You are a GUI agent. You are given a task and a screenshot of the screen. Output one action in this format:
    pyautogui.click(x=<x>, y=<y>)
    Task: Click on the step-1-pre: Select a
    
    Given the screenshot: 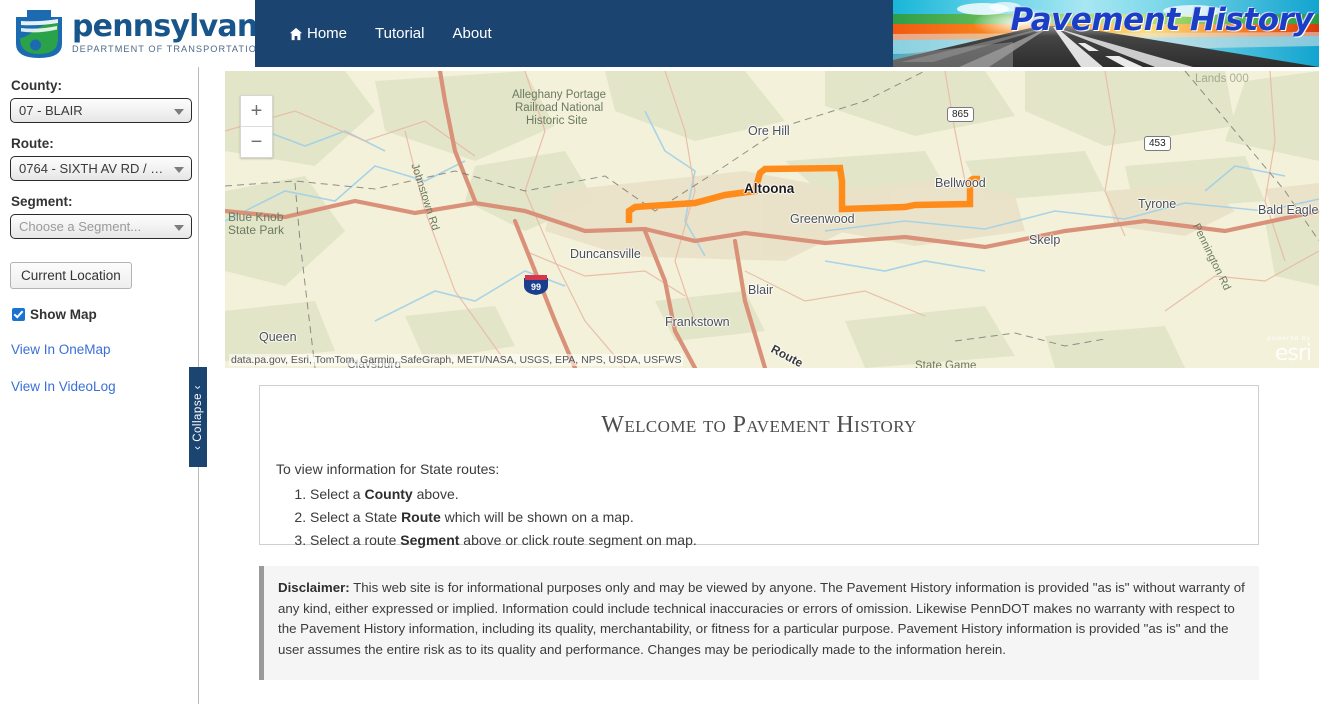 What is the action you would take?
    pyautogui.click(x=337, y=494)
    